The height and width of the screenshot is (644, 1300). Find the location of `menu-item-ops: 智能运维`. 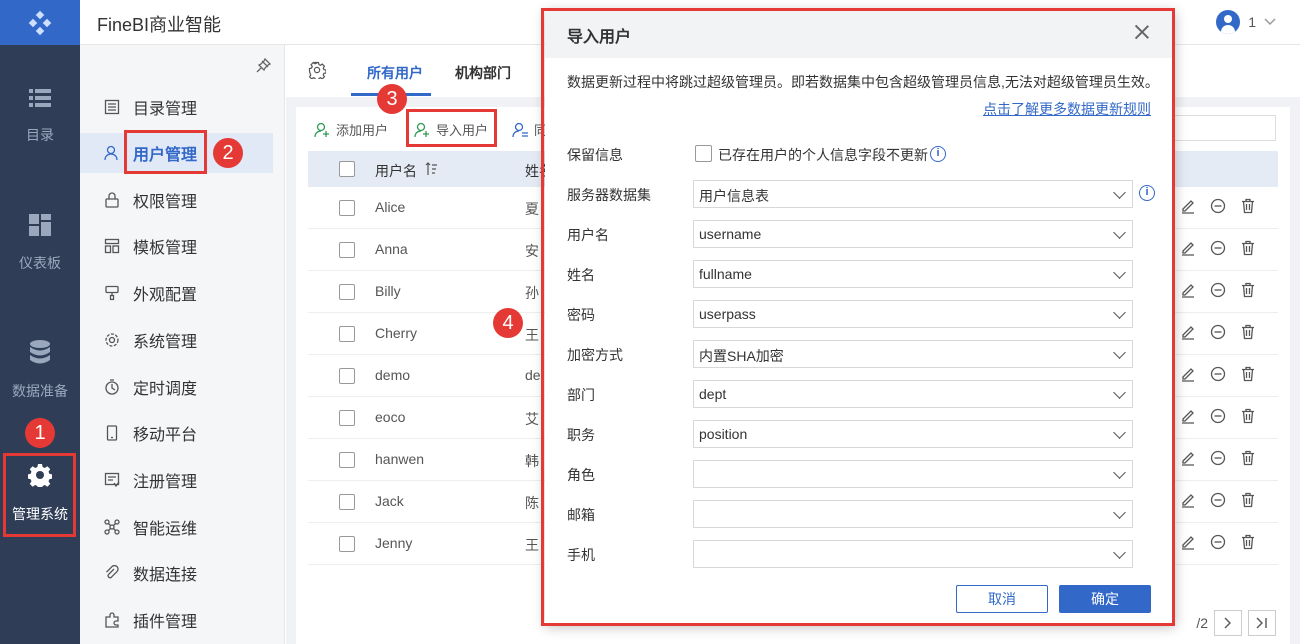

menu-item-ops: 智能运维 is located at coordinates (176, 527).